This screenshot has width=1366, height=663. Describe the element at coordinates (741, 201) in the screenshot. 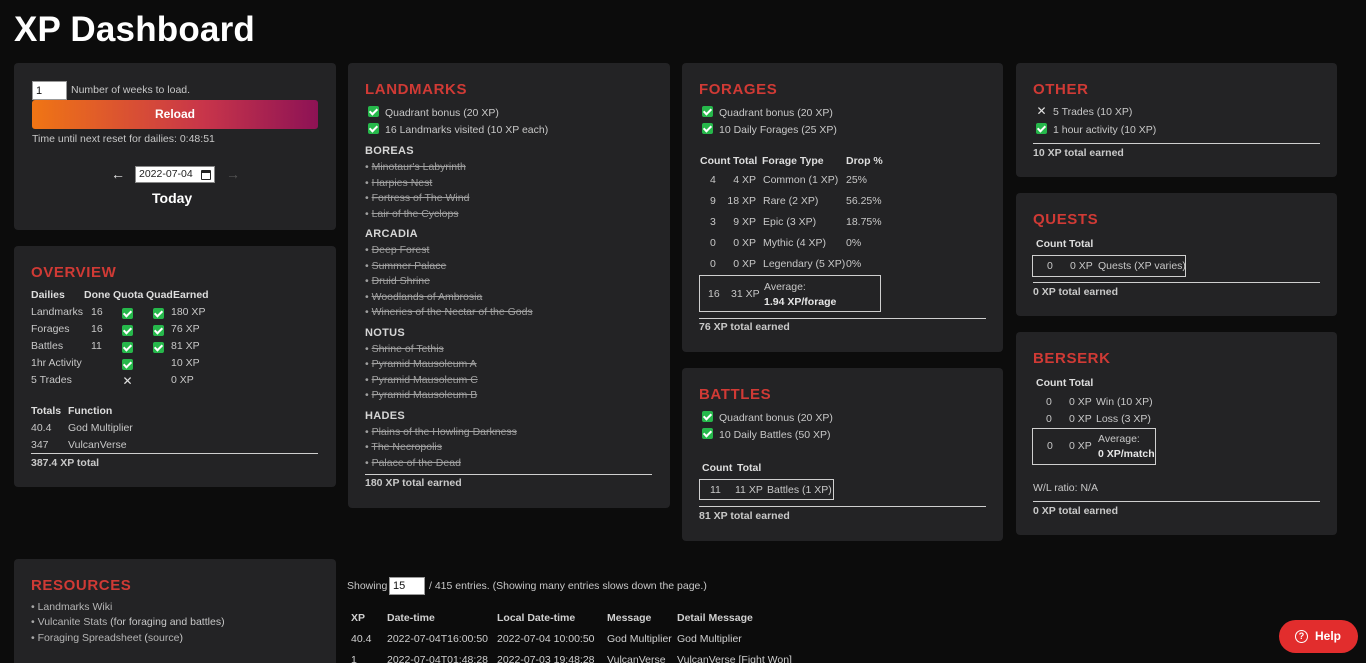

I see `forage-total: 18 XP` at that location.